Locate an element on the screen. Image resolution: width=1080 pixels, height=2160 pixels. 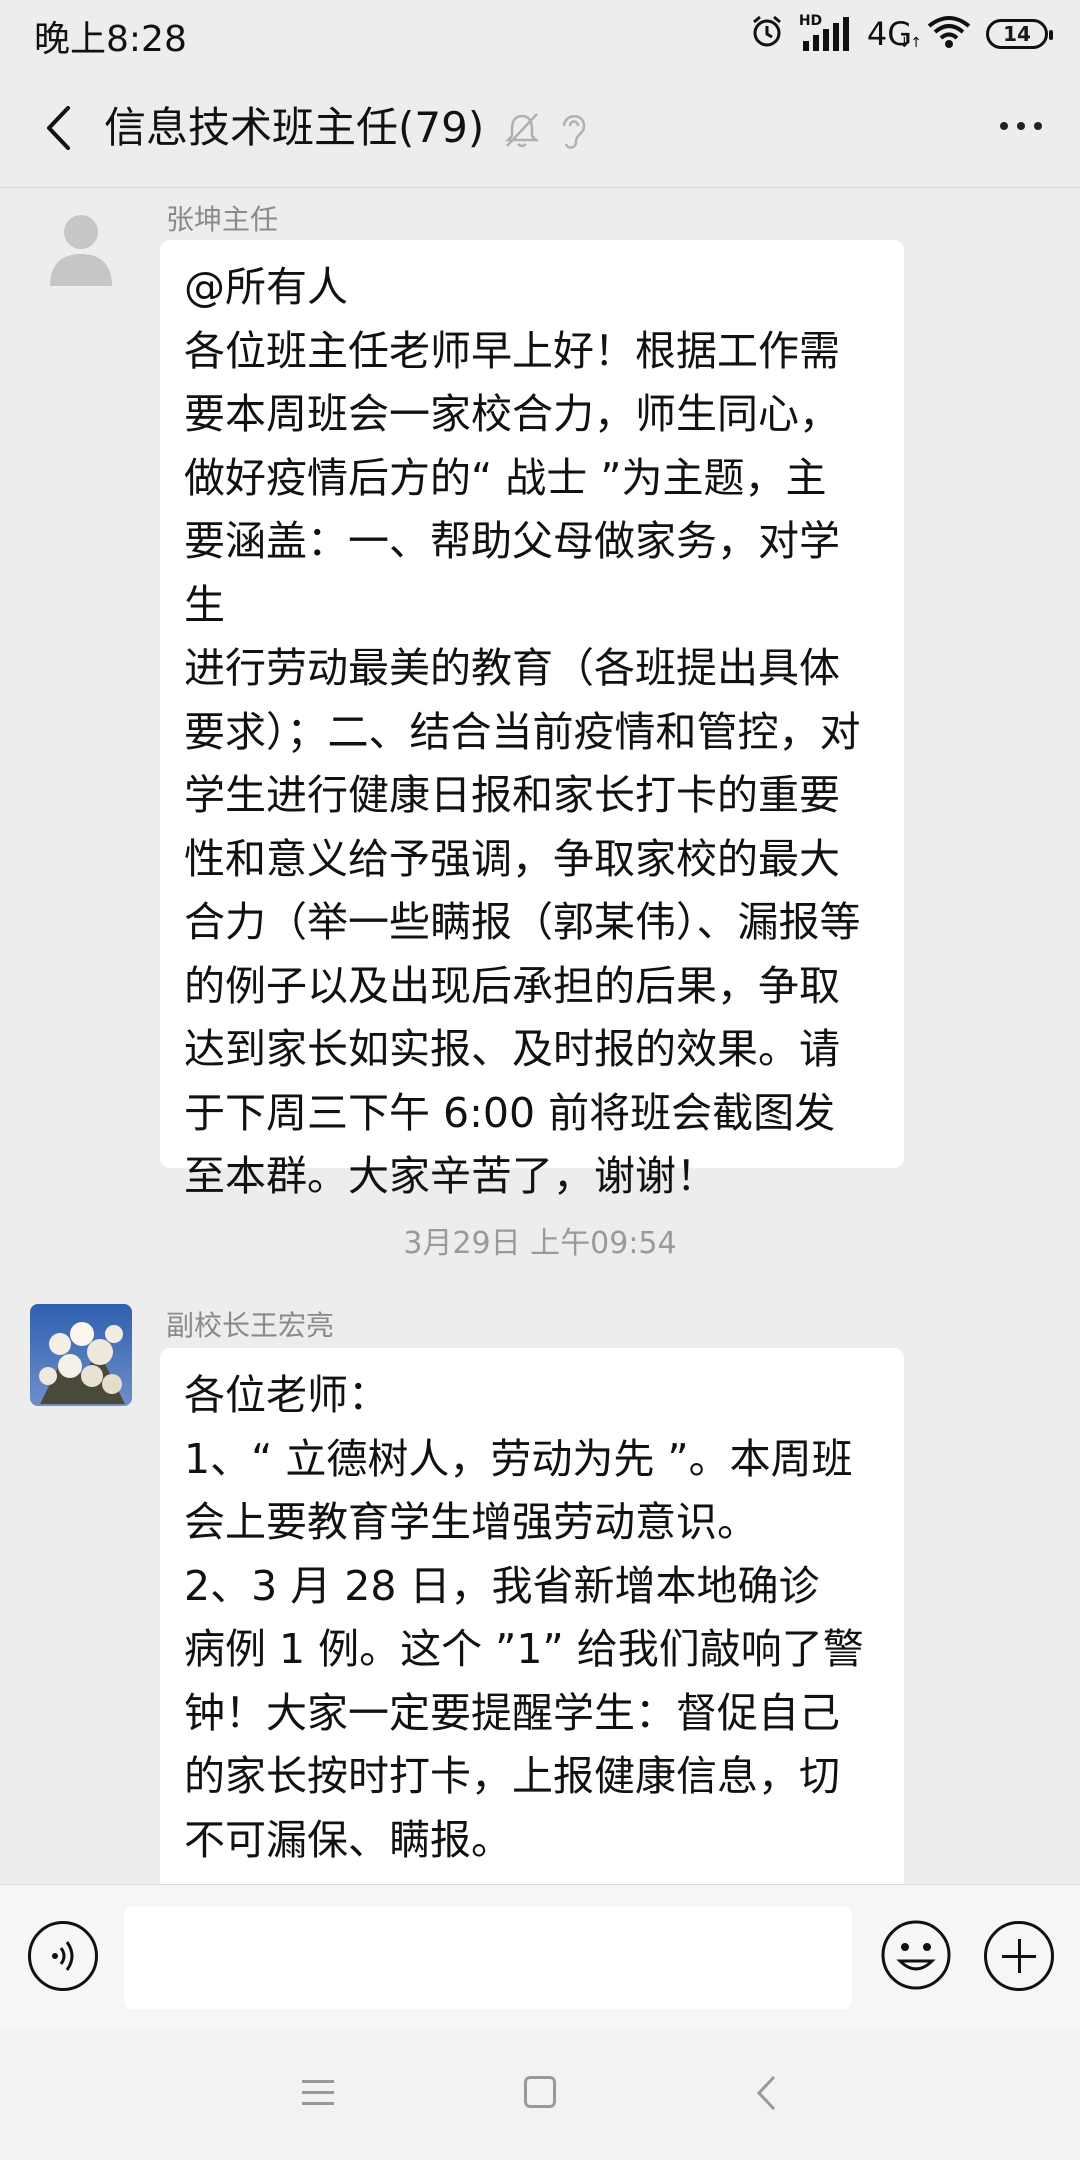
more-options-button is located at coordinates (1021, 126).